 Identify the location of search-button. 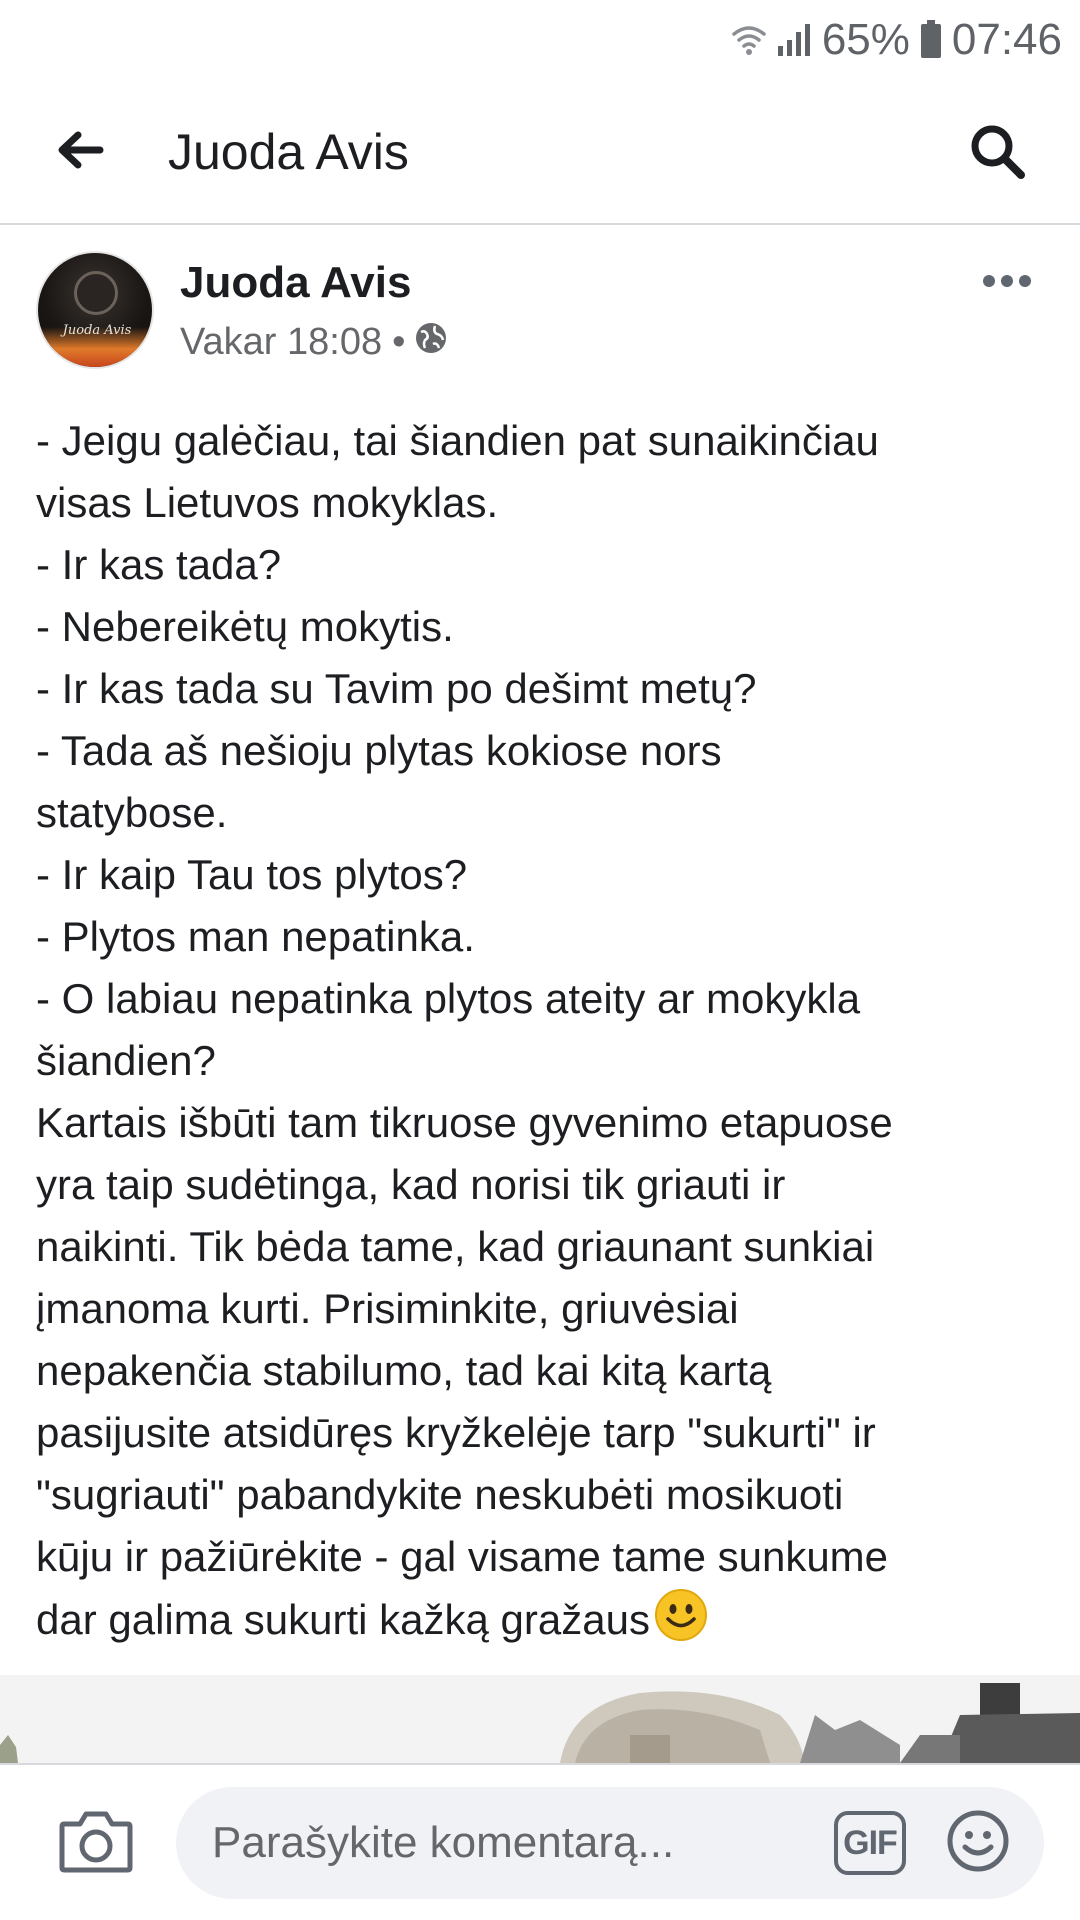
(997, 153).